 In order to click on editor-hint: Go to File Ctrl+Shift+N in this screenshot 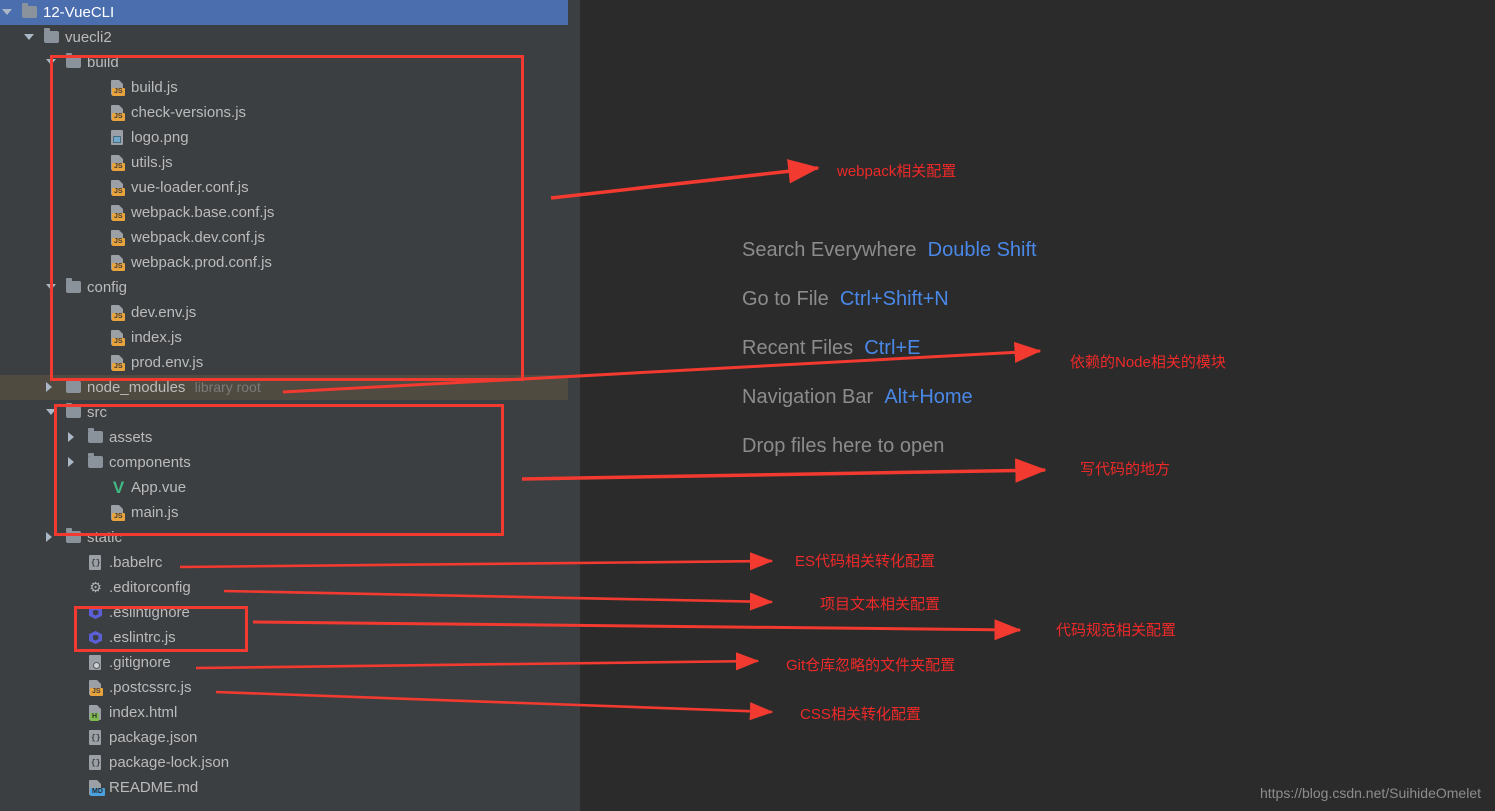, I will do `click(845, 299)`.